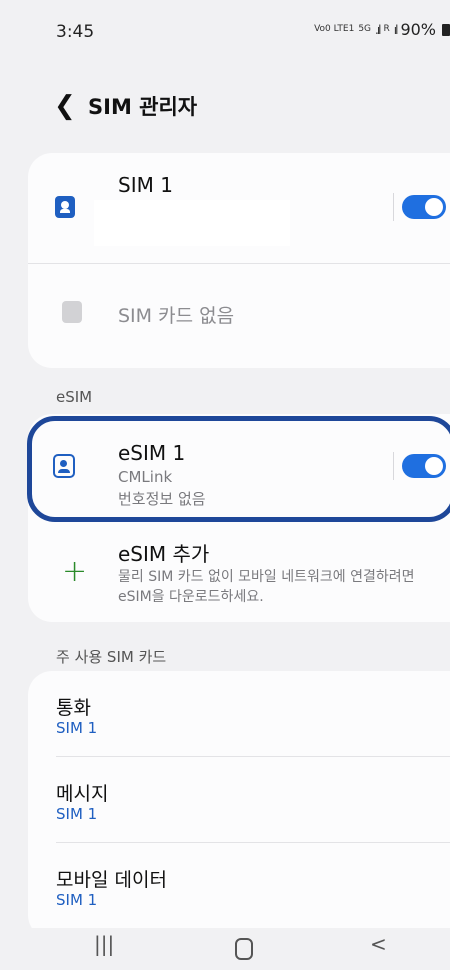 The image size is (450, 970). I want to click on esim1-name: eSIM 1, so click(152, 453).